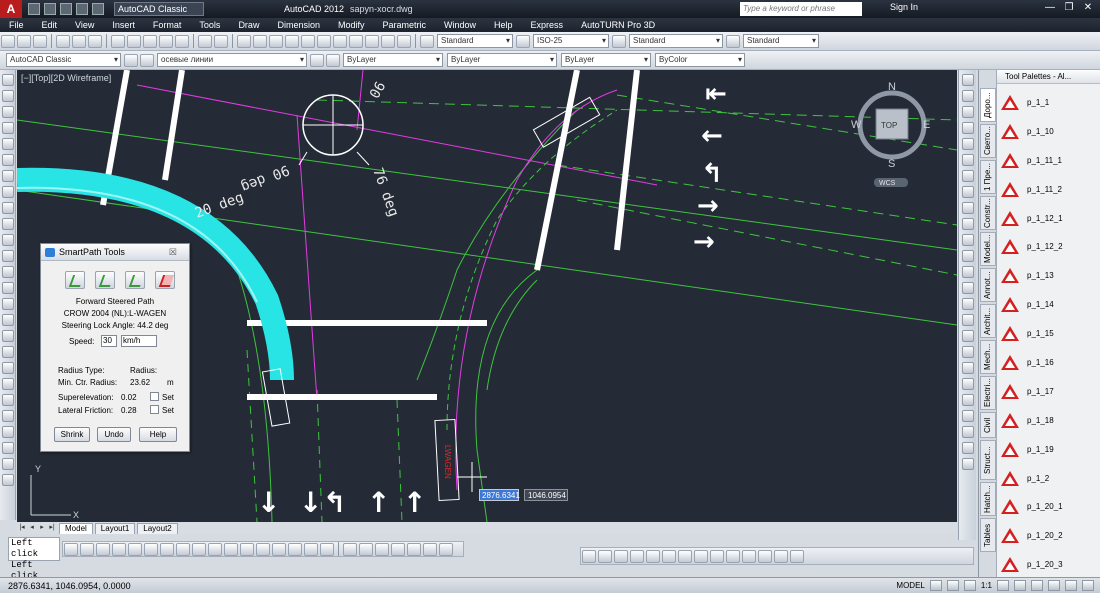  Describe the element at coordinates (115, 528) in the screenshot. I see `tab-layout1: Layout1` at that location.